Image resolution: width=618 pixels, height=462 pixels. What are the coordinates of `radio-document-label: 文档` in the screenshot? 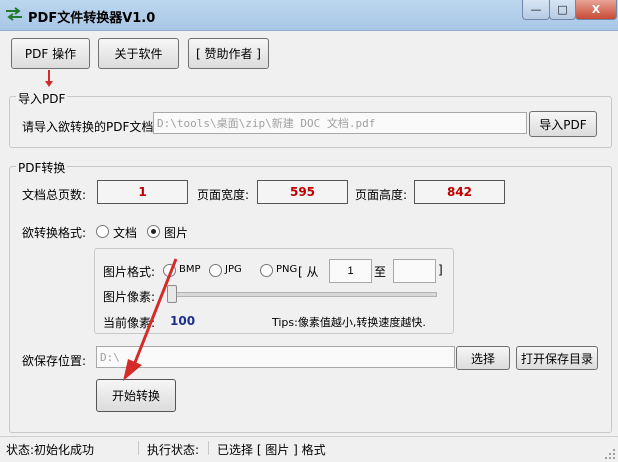 It's located at (125, 233).